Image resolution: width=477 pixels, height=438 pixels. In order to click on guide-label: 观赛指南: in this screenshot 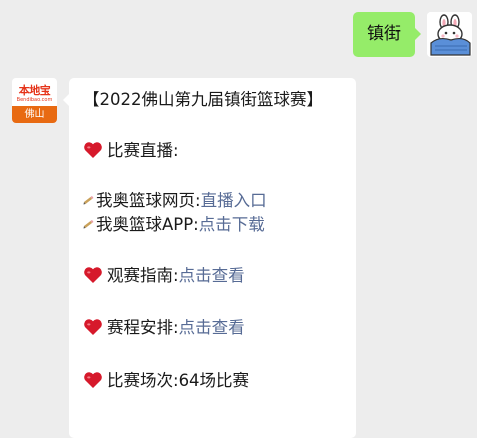, I will do `click(143, 275)`.